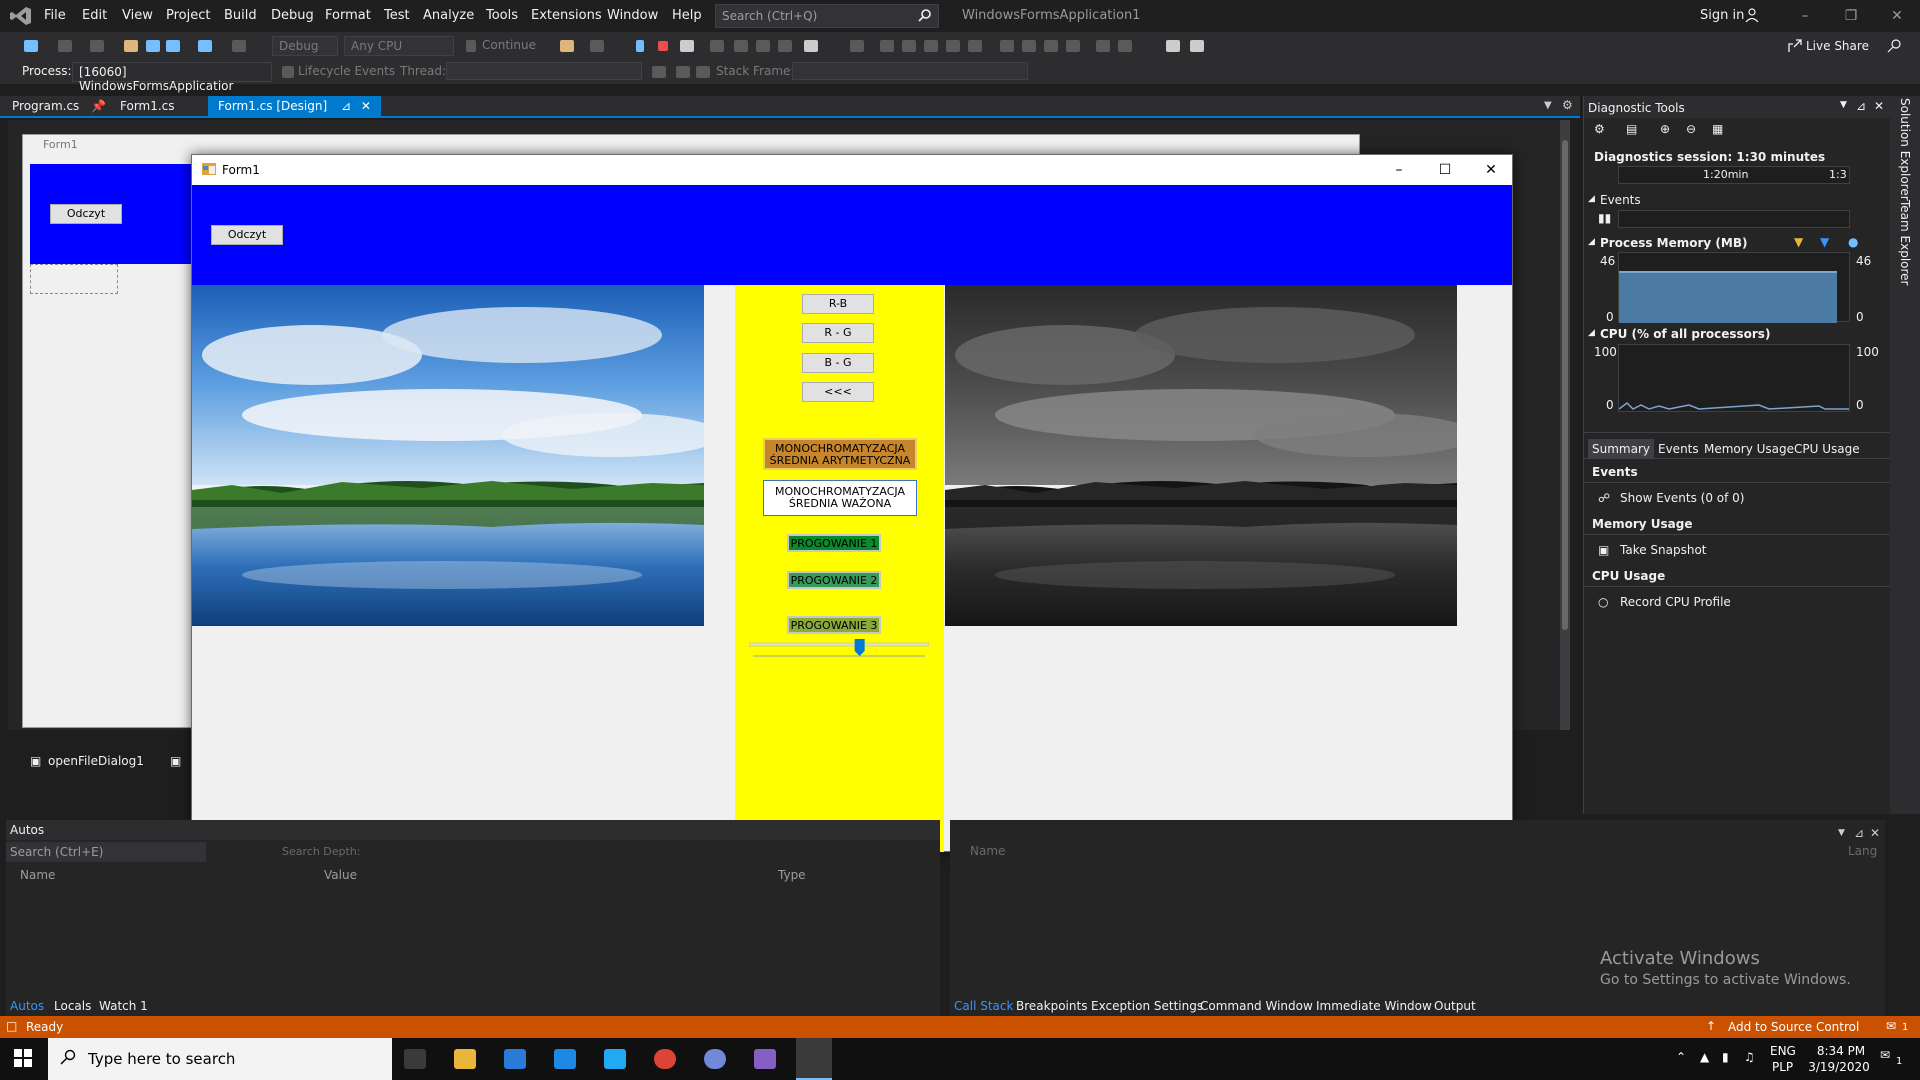  What do you see at coordinates (220, 1059) in the screenshot?
I see `taskbar-search-input: Type here to search` at bounding box center [220, 1059].